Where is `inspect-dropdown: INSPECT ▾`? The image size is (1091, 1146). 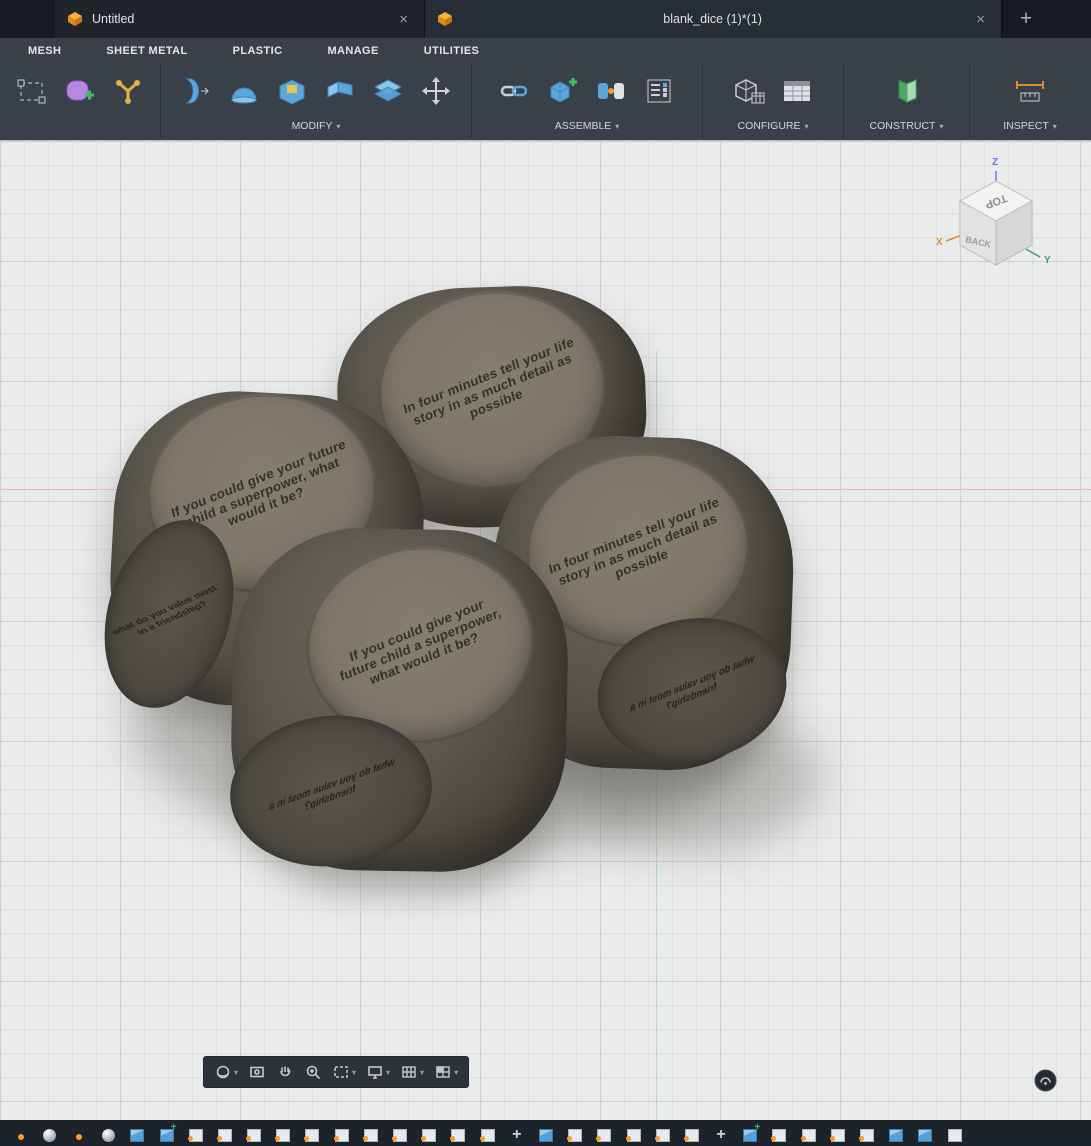
inspect-dropdown: INSPECT ▾ is located at coordinates (1030, 126).